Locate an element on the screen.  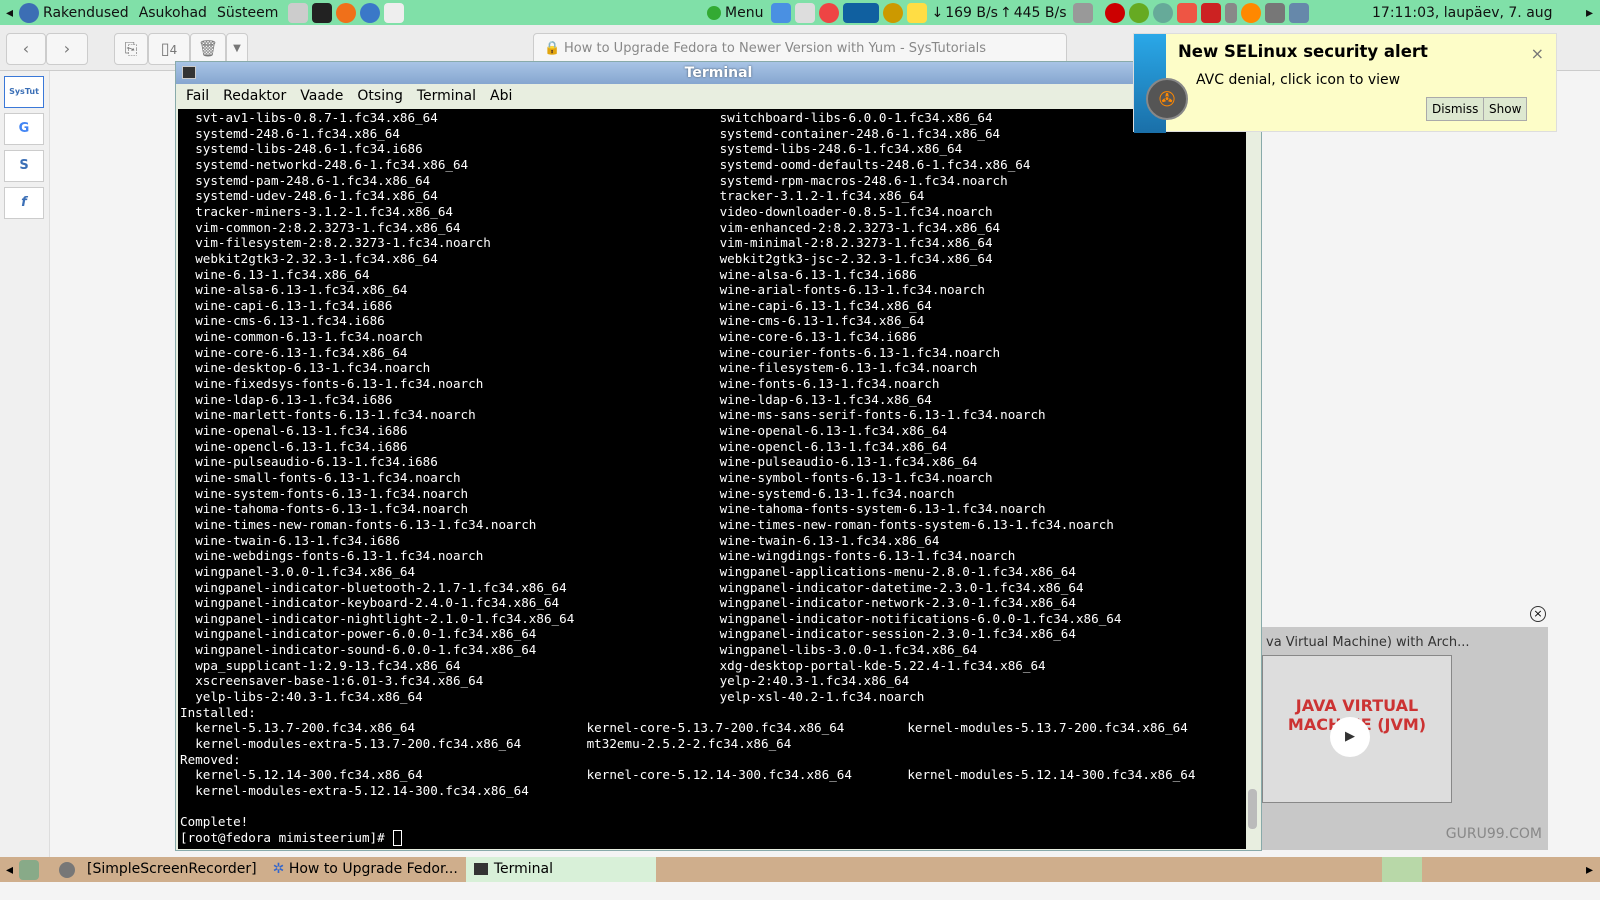
package-entry: wine-arial-fonts-6.13-1.fc34.noarch is located at coordinates (852, 290).